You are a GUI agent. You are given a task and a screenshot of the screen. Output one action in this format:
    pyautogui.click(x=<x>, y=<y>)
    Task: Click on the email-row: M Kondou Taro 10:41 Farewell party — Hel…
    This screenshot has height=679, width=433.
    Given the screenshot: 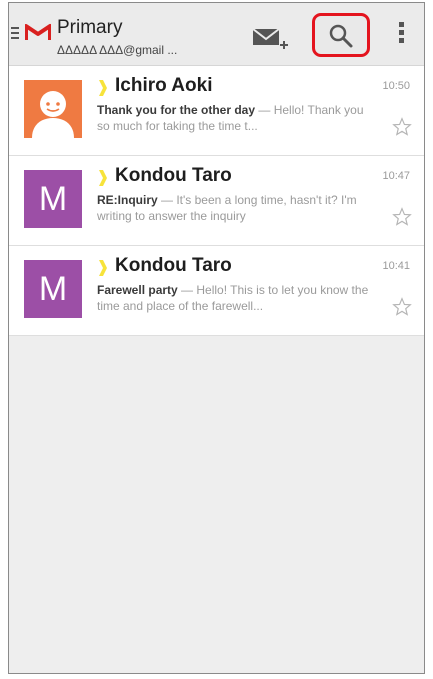 What is the action you would take?
    pyautogui.click(x=216, y=291)
    